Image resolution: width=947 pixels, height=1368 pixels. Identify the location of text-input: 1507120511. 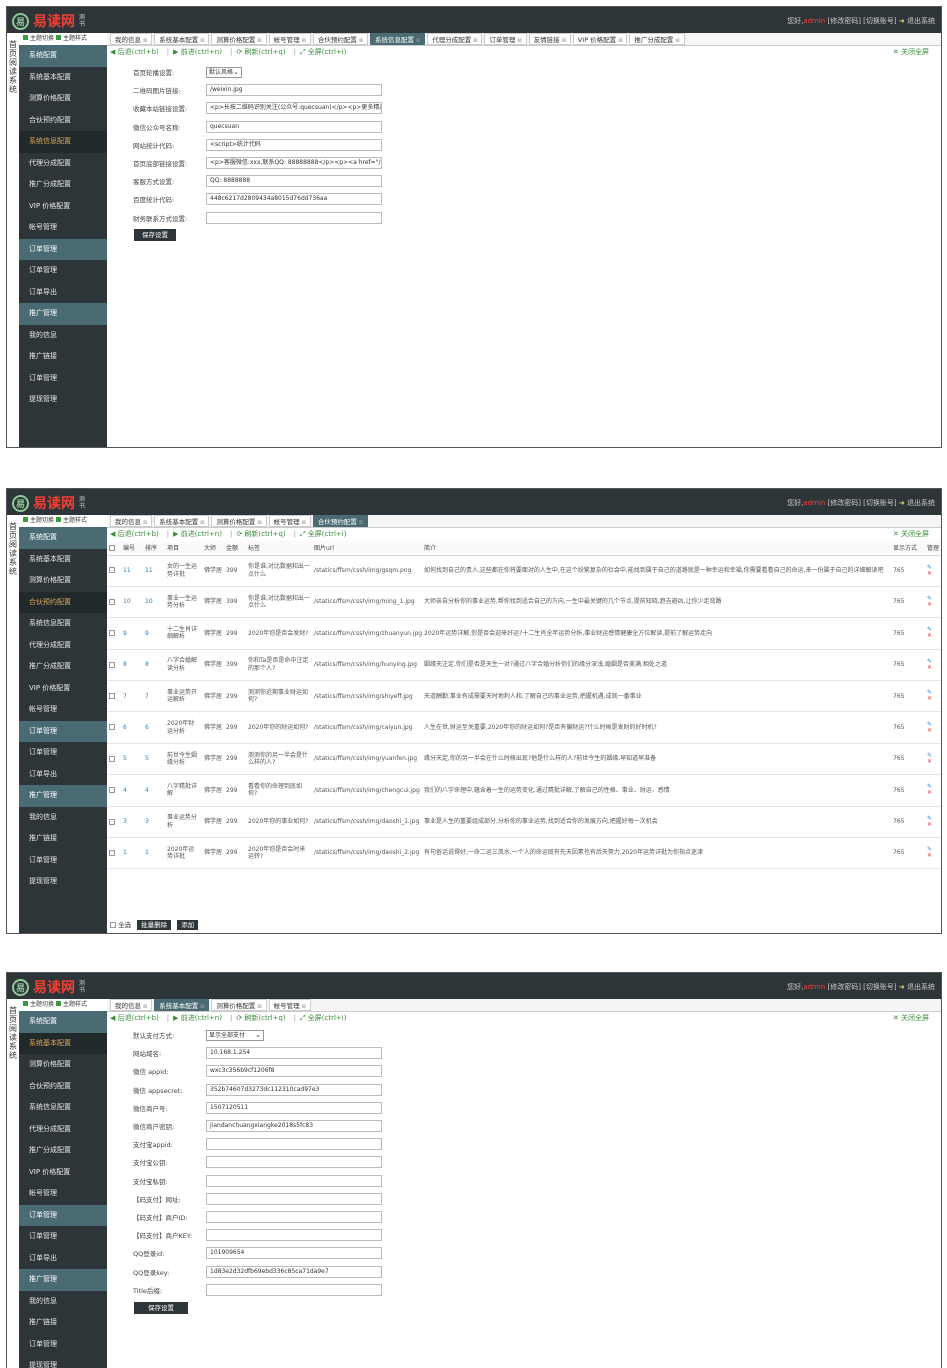
(294, 1107).